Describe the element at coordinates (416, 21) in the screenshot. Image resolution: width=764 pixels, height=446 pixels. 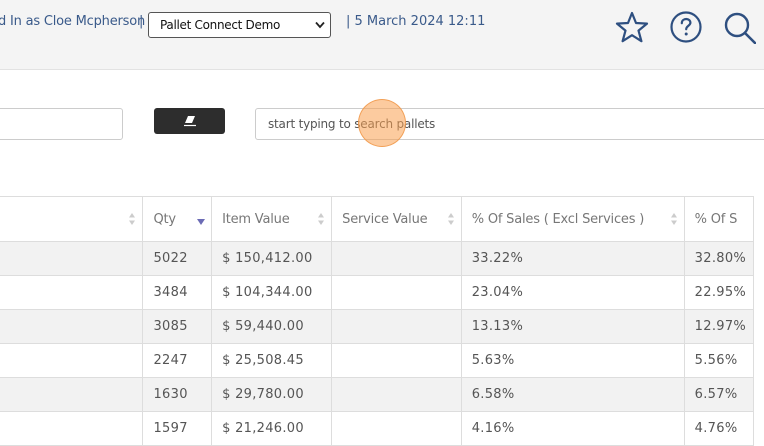
I see `datetime-text: | 5 March 2024 12:11` at that location.